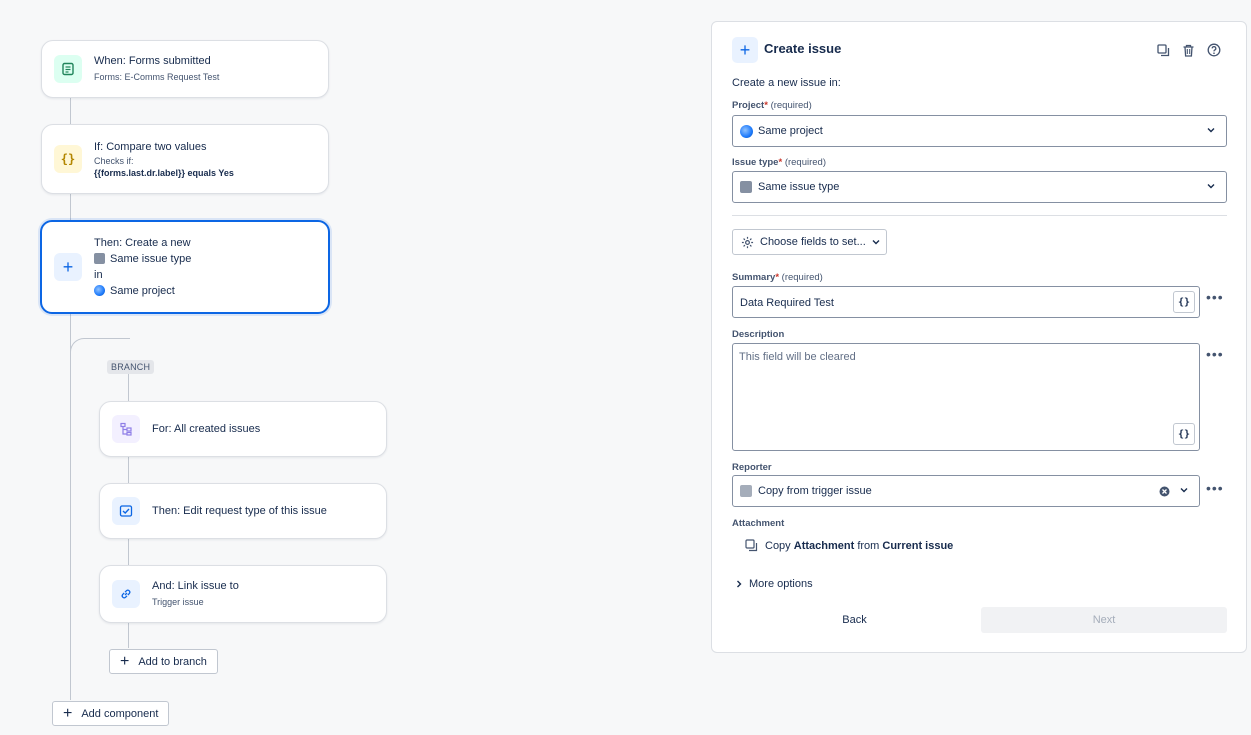  I want to click on condition-title: If: Compare two values, so click(150, 147).